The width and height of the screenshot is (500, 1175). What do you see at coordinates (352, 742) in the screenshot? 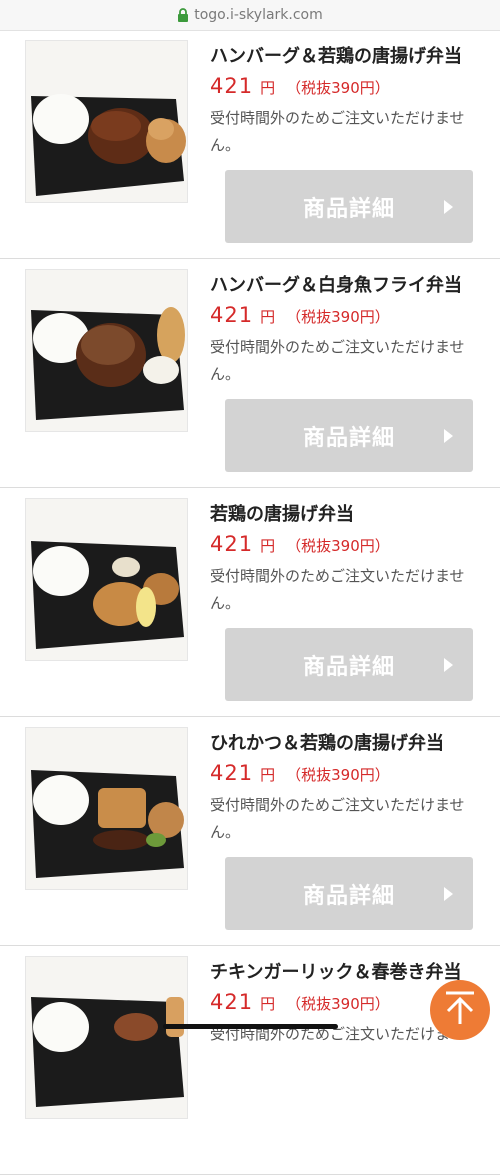
I see `product-name: ひれかつ＆若鶏の唐揚げ弁当` at bounding box center [352, 742].